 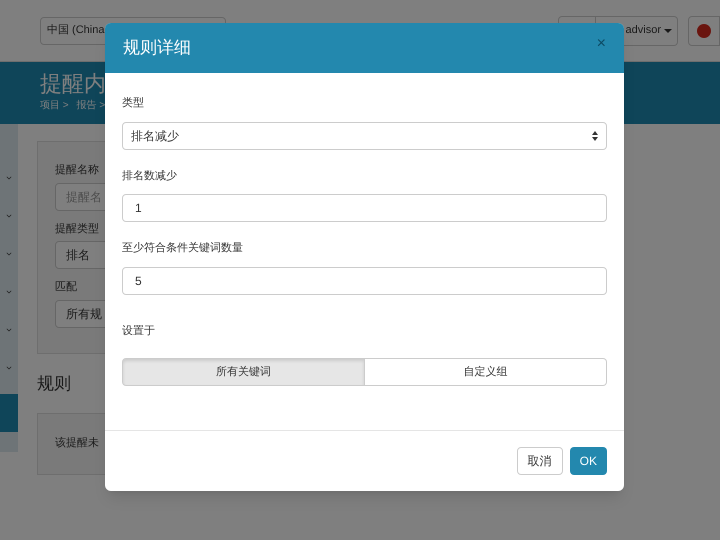 What do you see at coordinates (77, 229) in the screenshot?
I see `field-label: 提醒类型` at bounding box center [77, 229].